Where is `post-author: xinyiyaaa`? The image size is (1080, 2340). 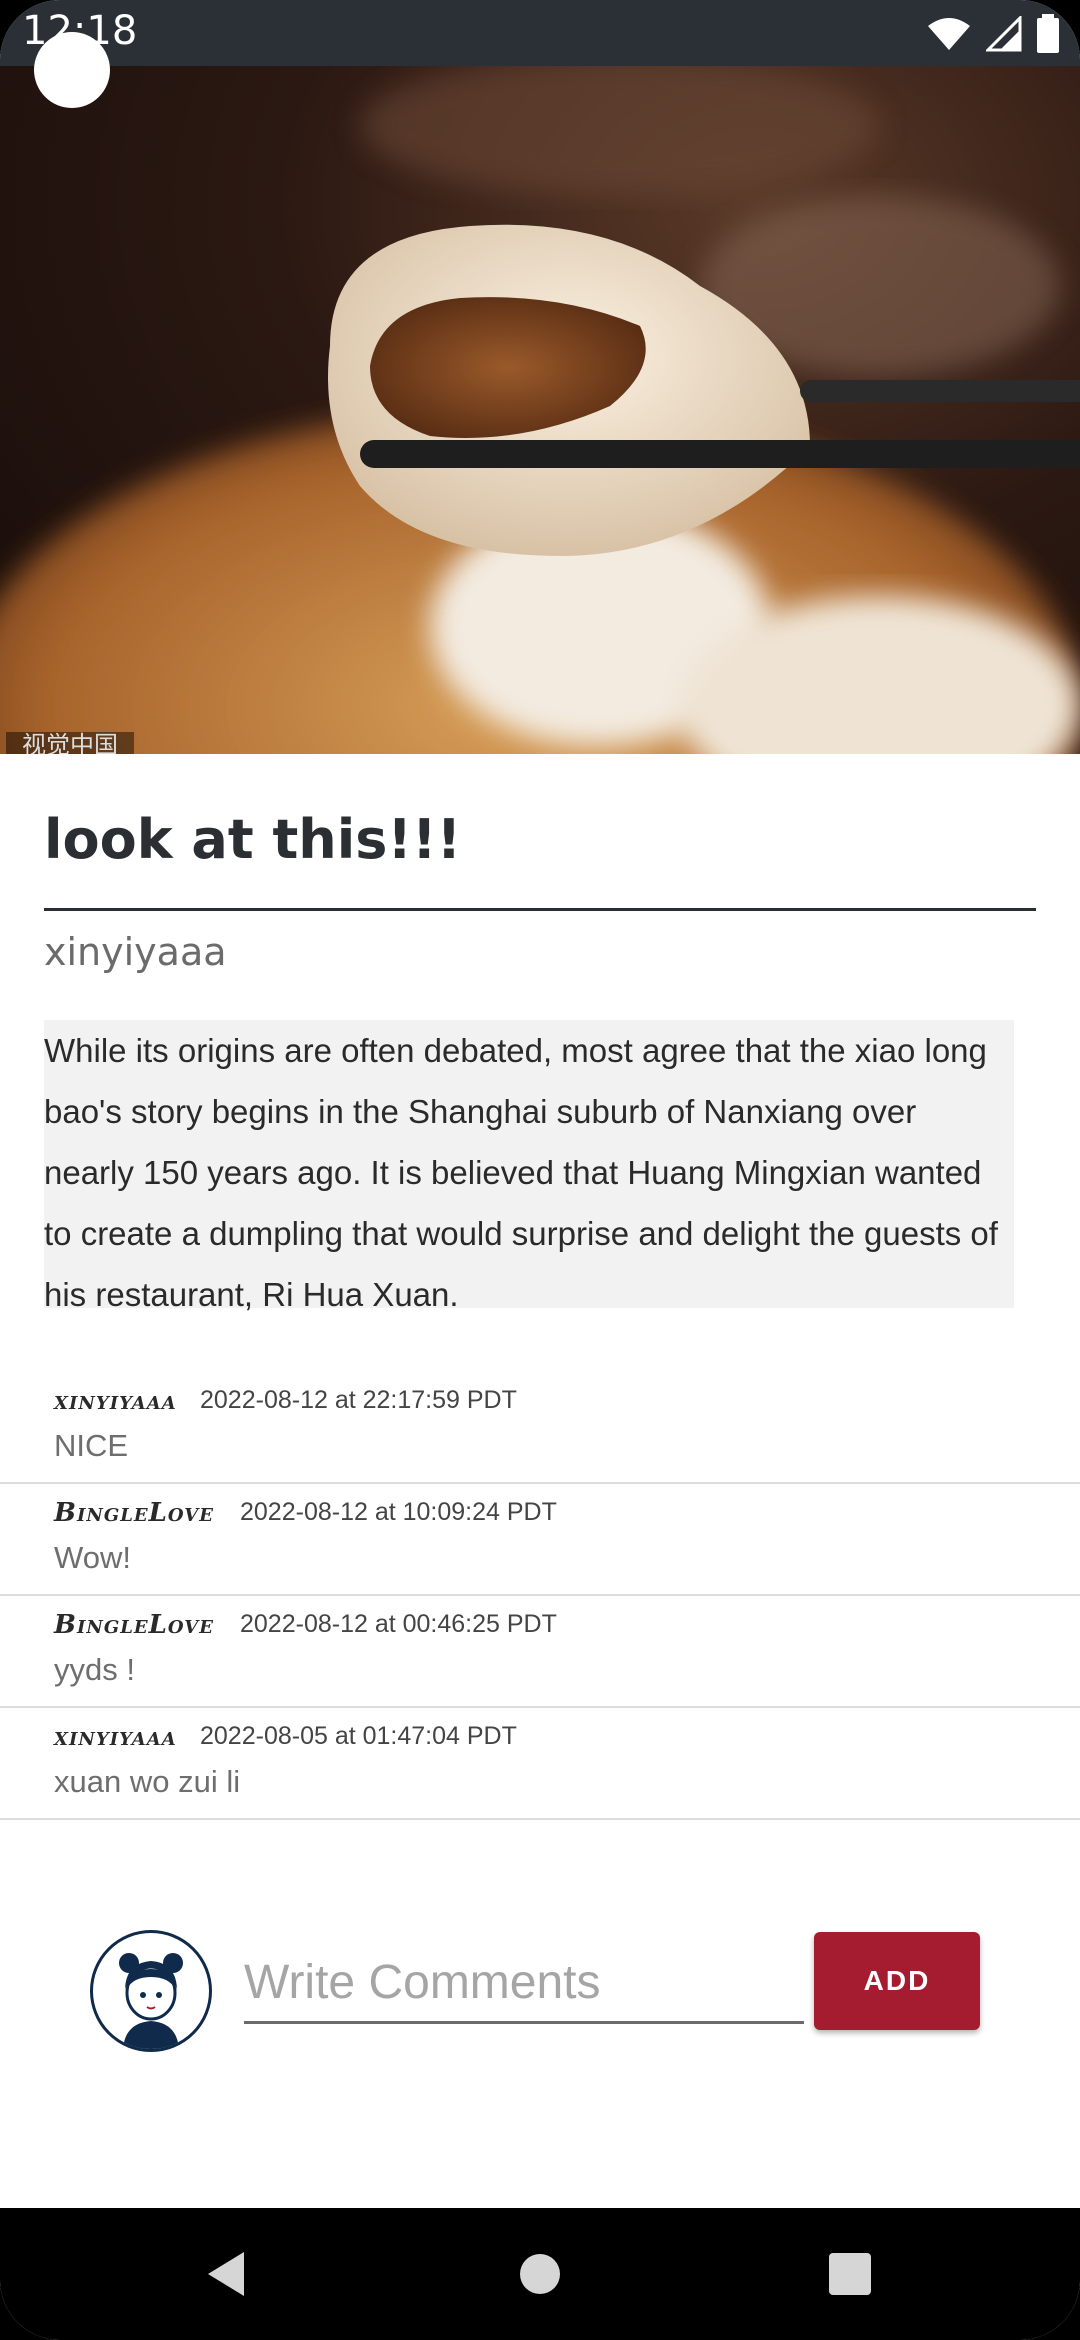 post-author: xinyiyaaa is located at coordinates (135, 952).